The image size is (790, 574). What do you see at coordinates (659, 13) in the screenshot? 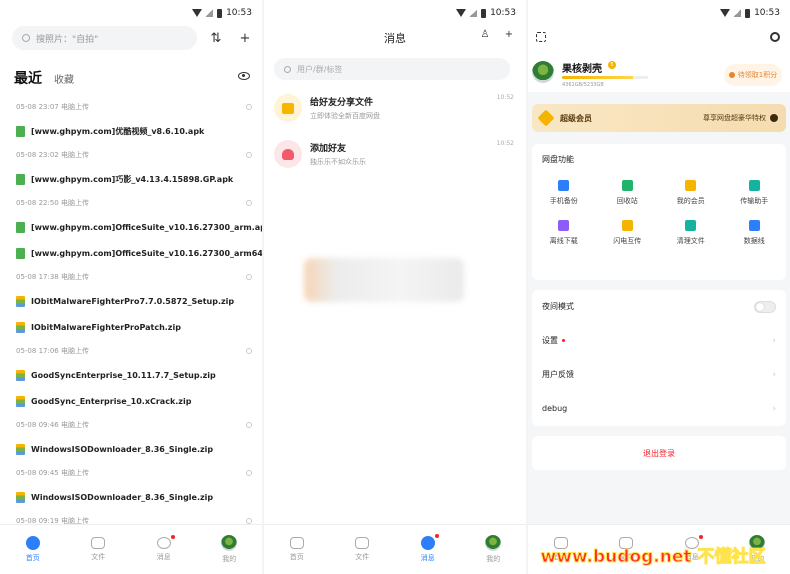
I see `status-bar: 10:53` at bounding box center [659, 13].